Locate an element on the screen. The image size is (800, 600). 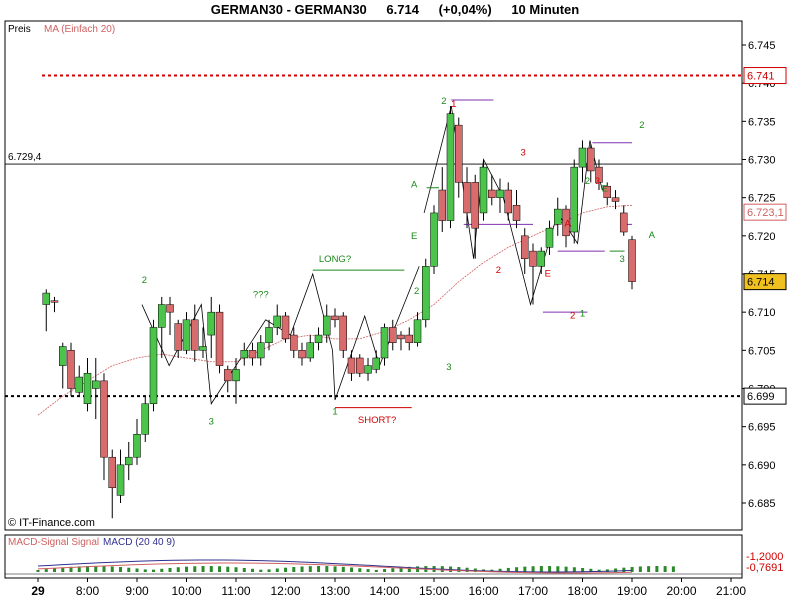
y-tick-label: 6.710 is located at coordinates (762, 313).